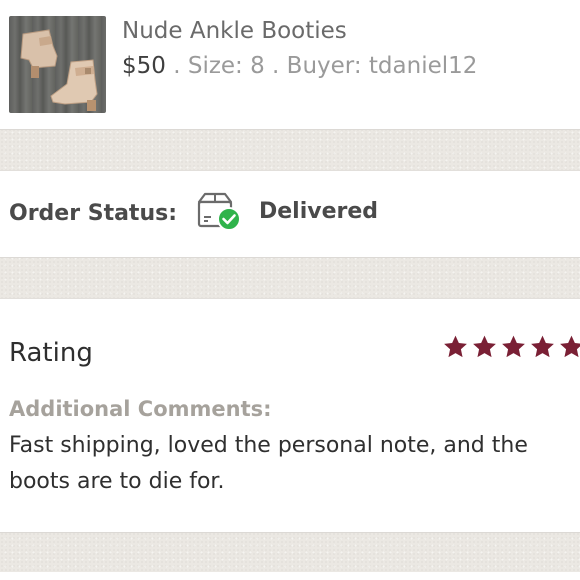  What do you see at coordinates (93, 213) in the screenshot?
I see `order-status-label: Order Status:` at bounding box center [93, 213].